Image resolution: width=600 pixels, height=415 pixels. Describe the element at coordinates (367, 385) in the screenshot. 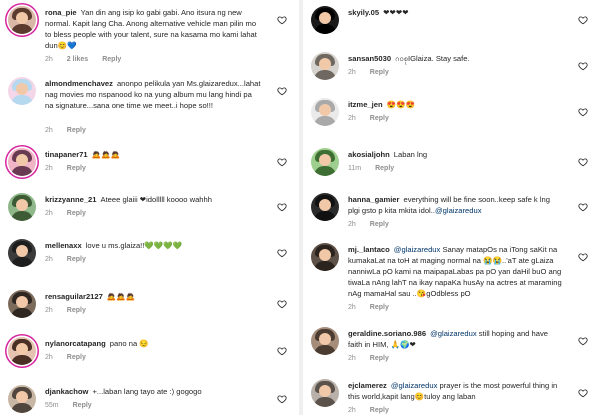

I see `comment-username: ejclamerez` at that location.